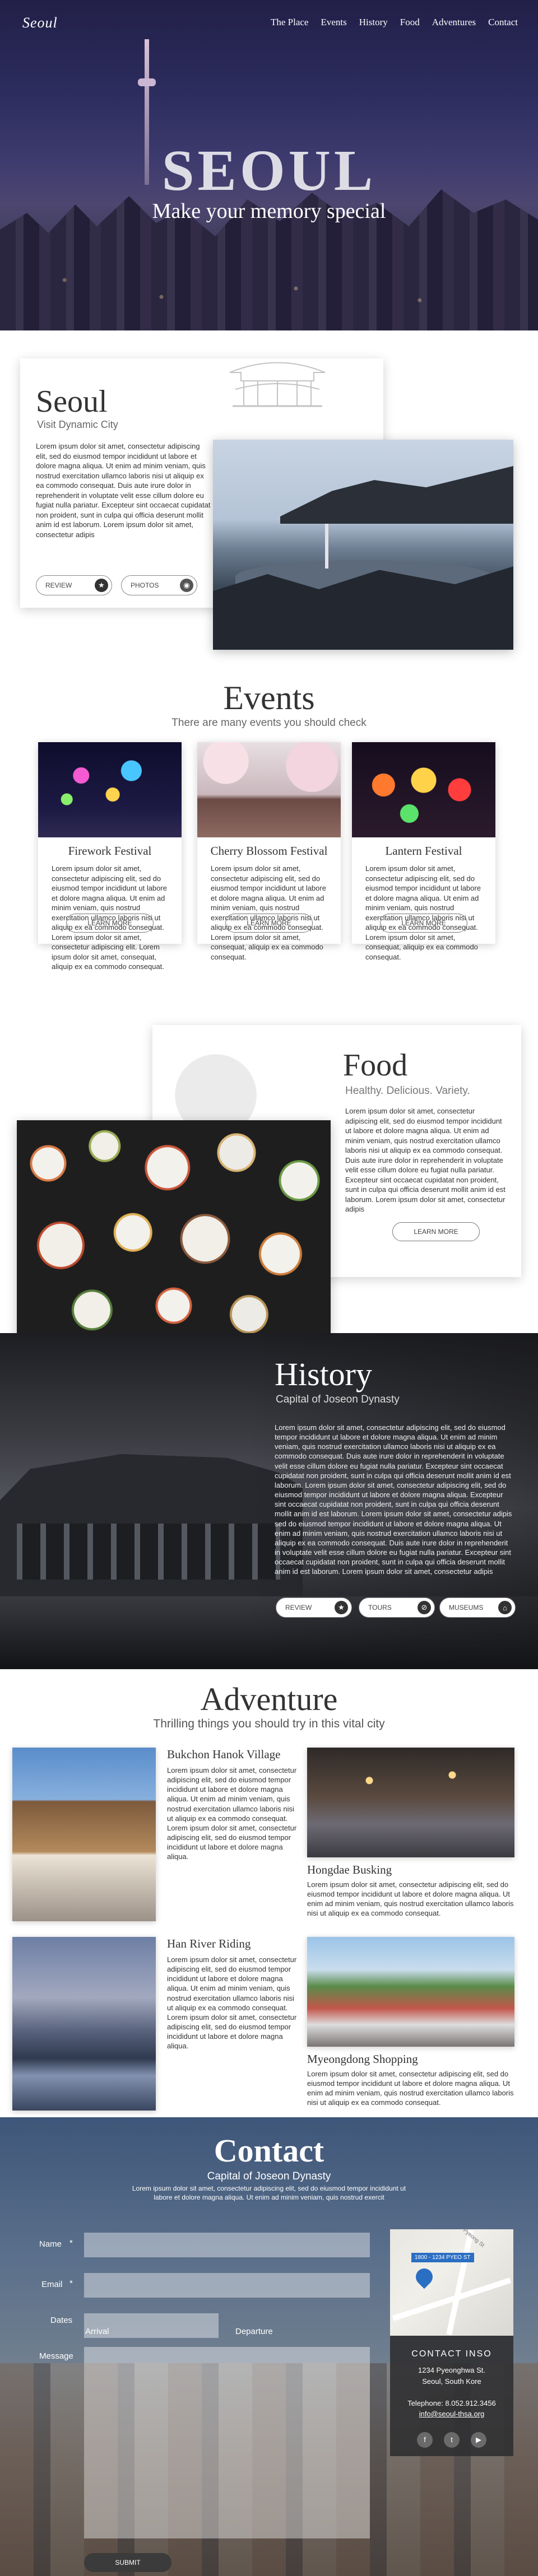 This screenshot has height=2576, width=538. Describe the element at coordinates (56, 2356) in the screenshot. I see `message-label: Message` at that location.